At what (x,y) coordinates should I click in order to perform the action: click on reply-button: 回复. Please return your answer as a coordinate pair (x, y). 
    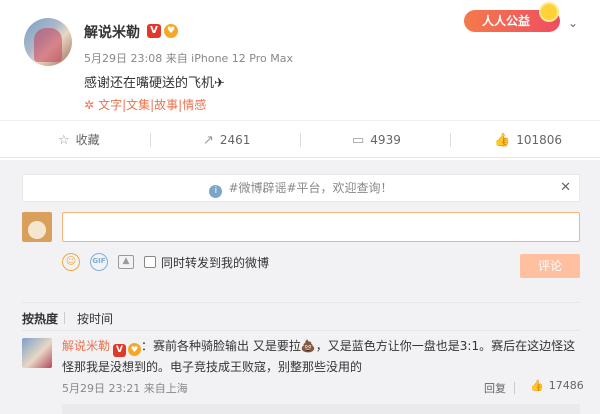
    Looking at the image, I should click on (495, 388).